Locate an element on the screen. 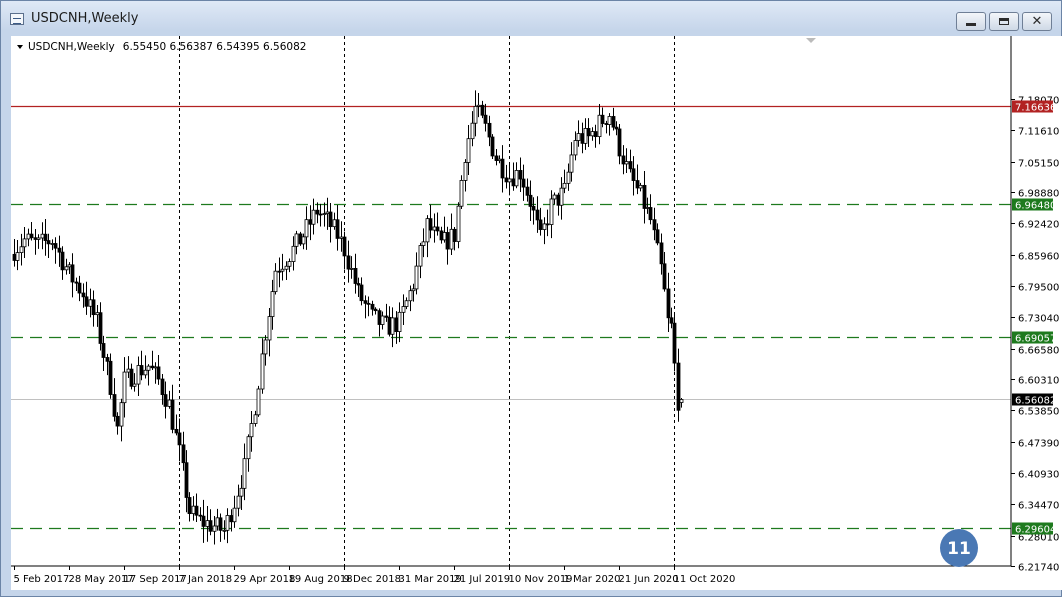 The width and height of the screenshot is (1062, 597). chart-shift-marker-icon is located at coordinates (811, 40).